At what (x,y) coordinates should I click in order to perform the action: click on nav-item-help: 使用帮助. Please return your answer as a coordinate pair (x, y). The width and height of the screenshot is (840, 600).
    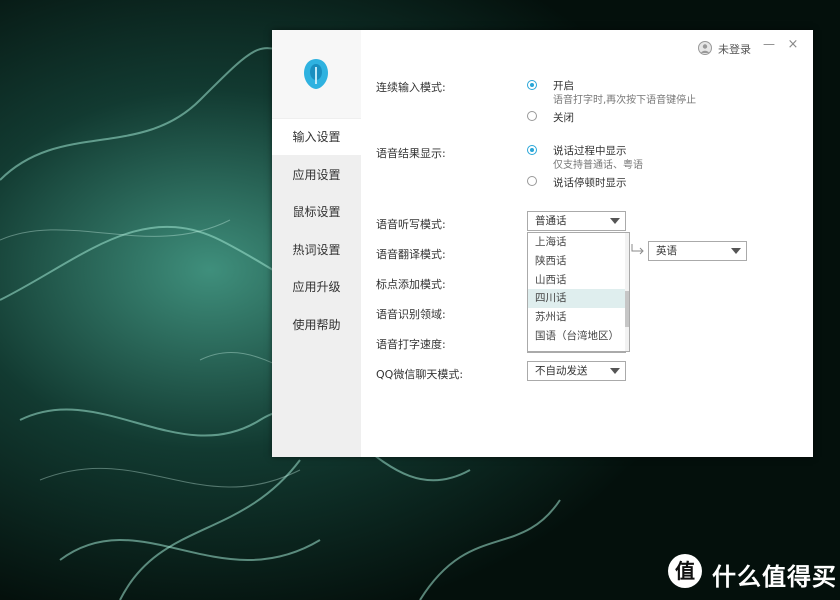
    Looking at the image, I should click on (316, 325).